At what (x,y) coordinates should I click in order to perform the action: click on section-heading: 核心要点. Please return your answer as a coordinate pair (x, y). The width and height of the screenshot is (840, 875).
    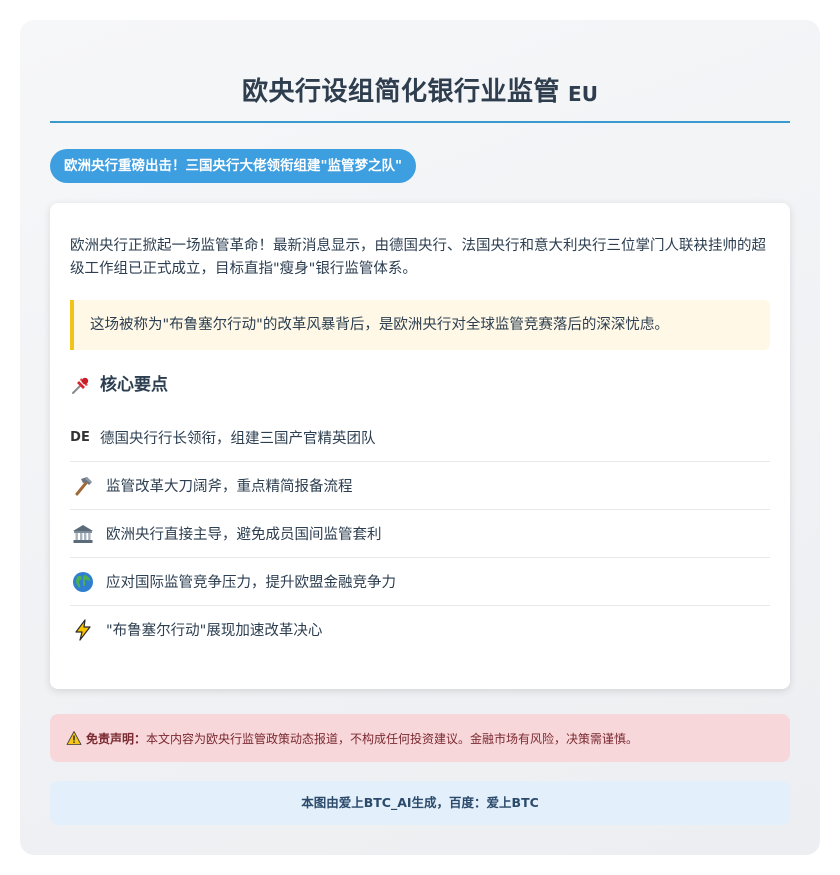
    Looking at the image, I should click on (420, 385).